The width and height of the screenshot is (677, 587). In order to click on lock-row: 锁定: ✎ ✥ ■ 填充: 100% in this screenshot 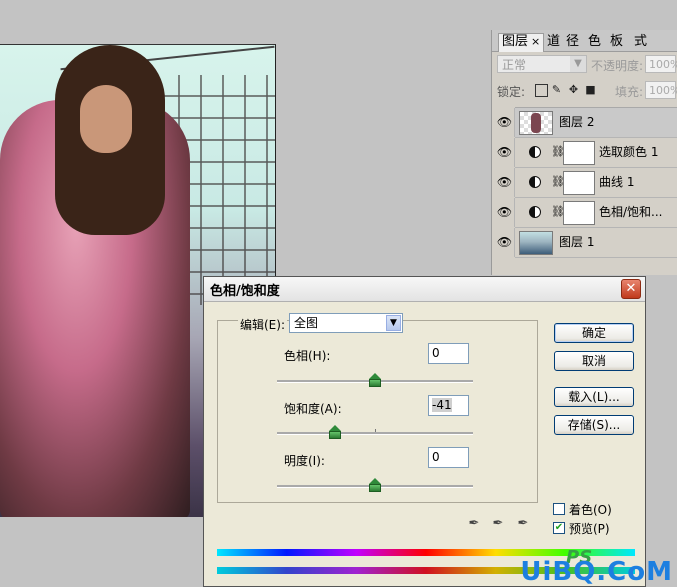, I will do `click(586, 91)`.